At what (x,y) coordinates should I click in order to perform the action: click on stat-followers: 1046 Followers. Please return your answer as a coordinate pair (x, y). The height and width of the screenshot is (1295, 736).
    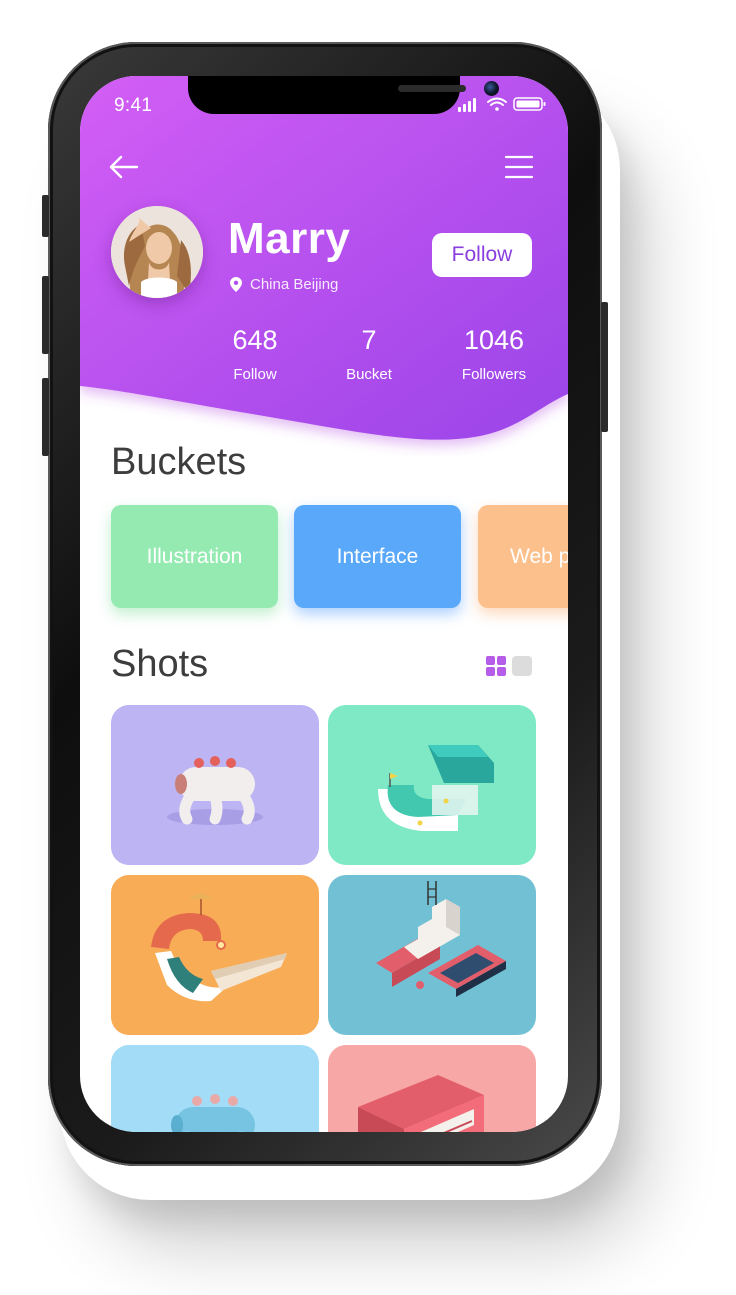
    Looking at the image, I should click on (494, 353).